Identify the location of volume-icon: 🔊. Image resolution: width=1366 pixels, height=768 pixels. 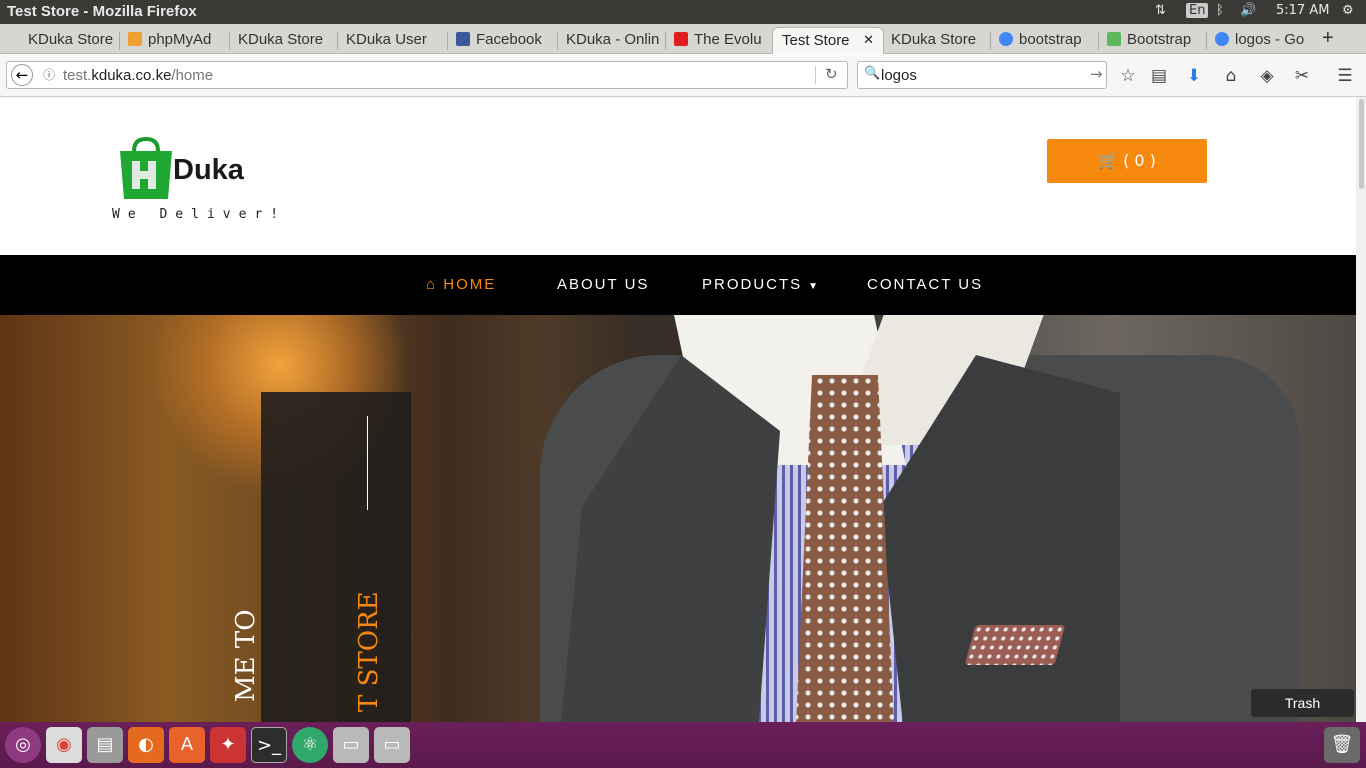
(1248, 10).